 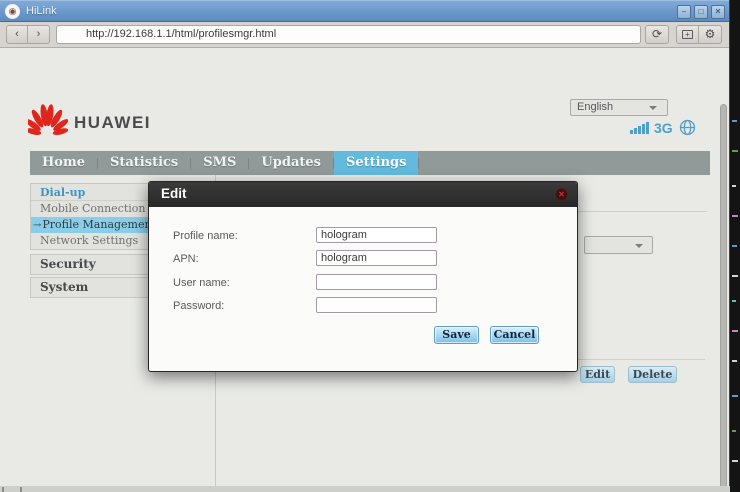 I want to click on nav-separator, so click(x=419, y=163).